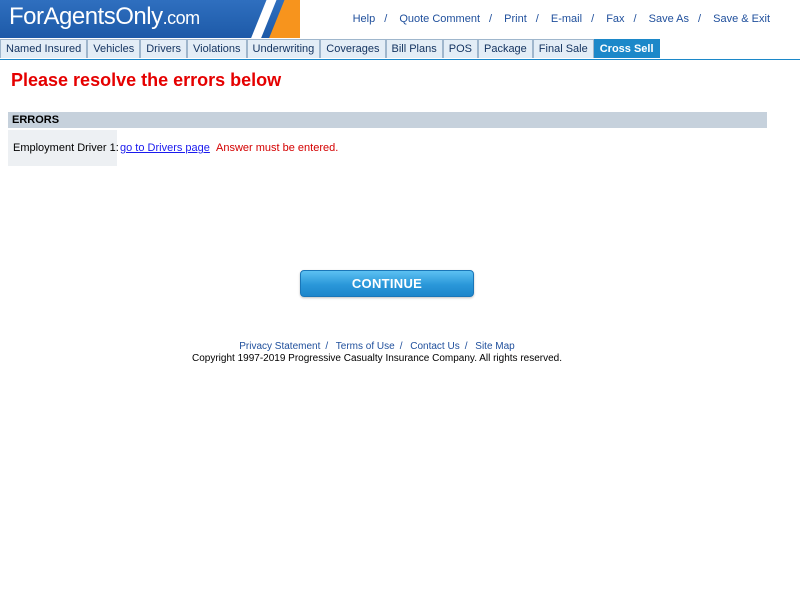  What do you see at coordinates (387, 120) in the screenshot?
I see `errors-header: ERRORS` at bounding box center [387, 120].